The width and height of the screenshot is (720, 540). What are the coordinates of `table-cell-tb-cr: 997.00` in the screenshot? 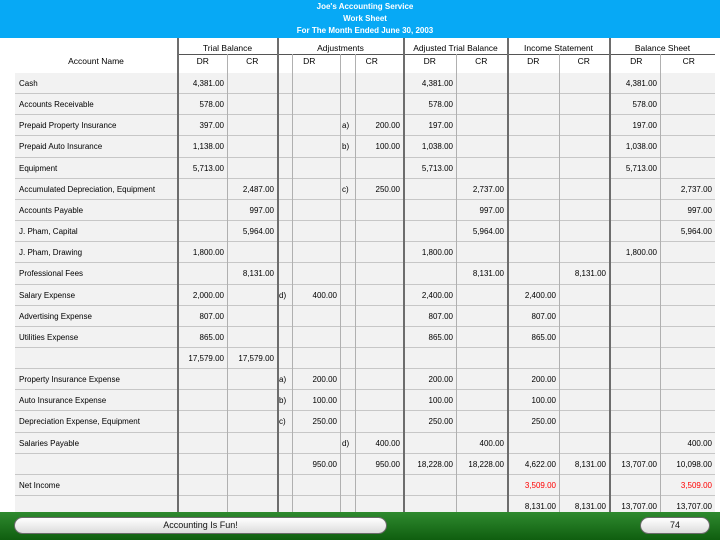 It's located at (261, 210).